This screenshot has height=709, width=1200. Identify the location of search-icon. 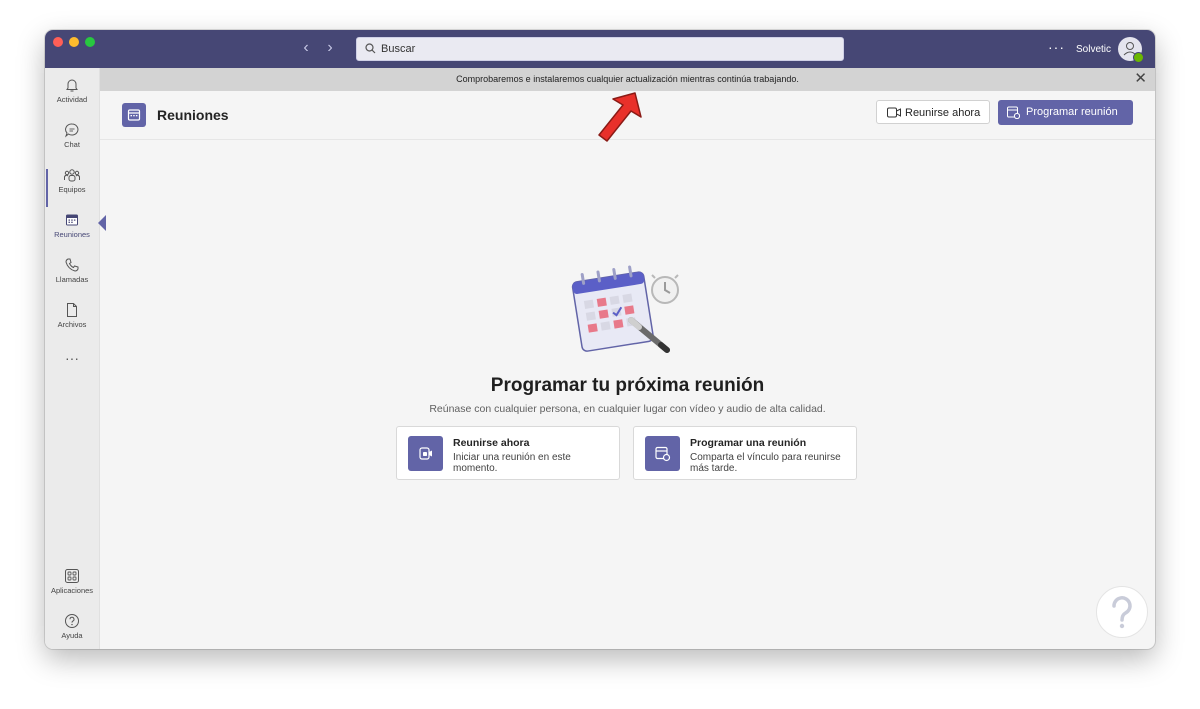
(370, 48).